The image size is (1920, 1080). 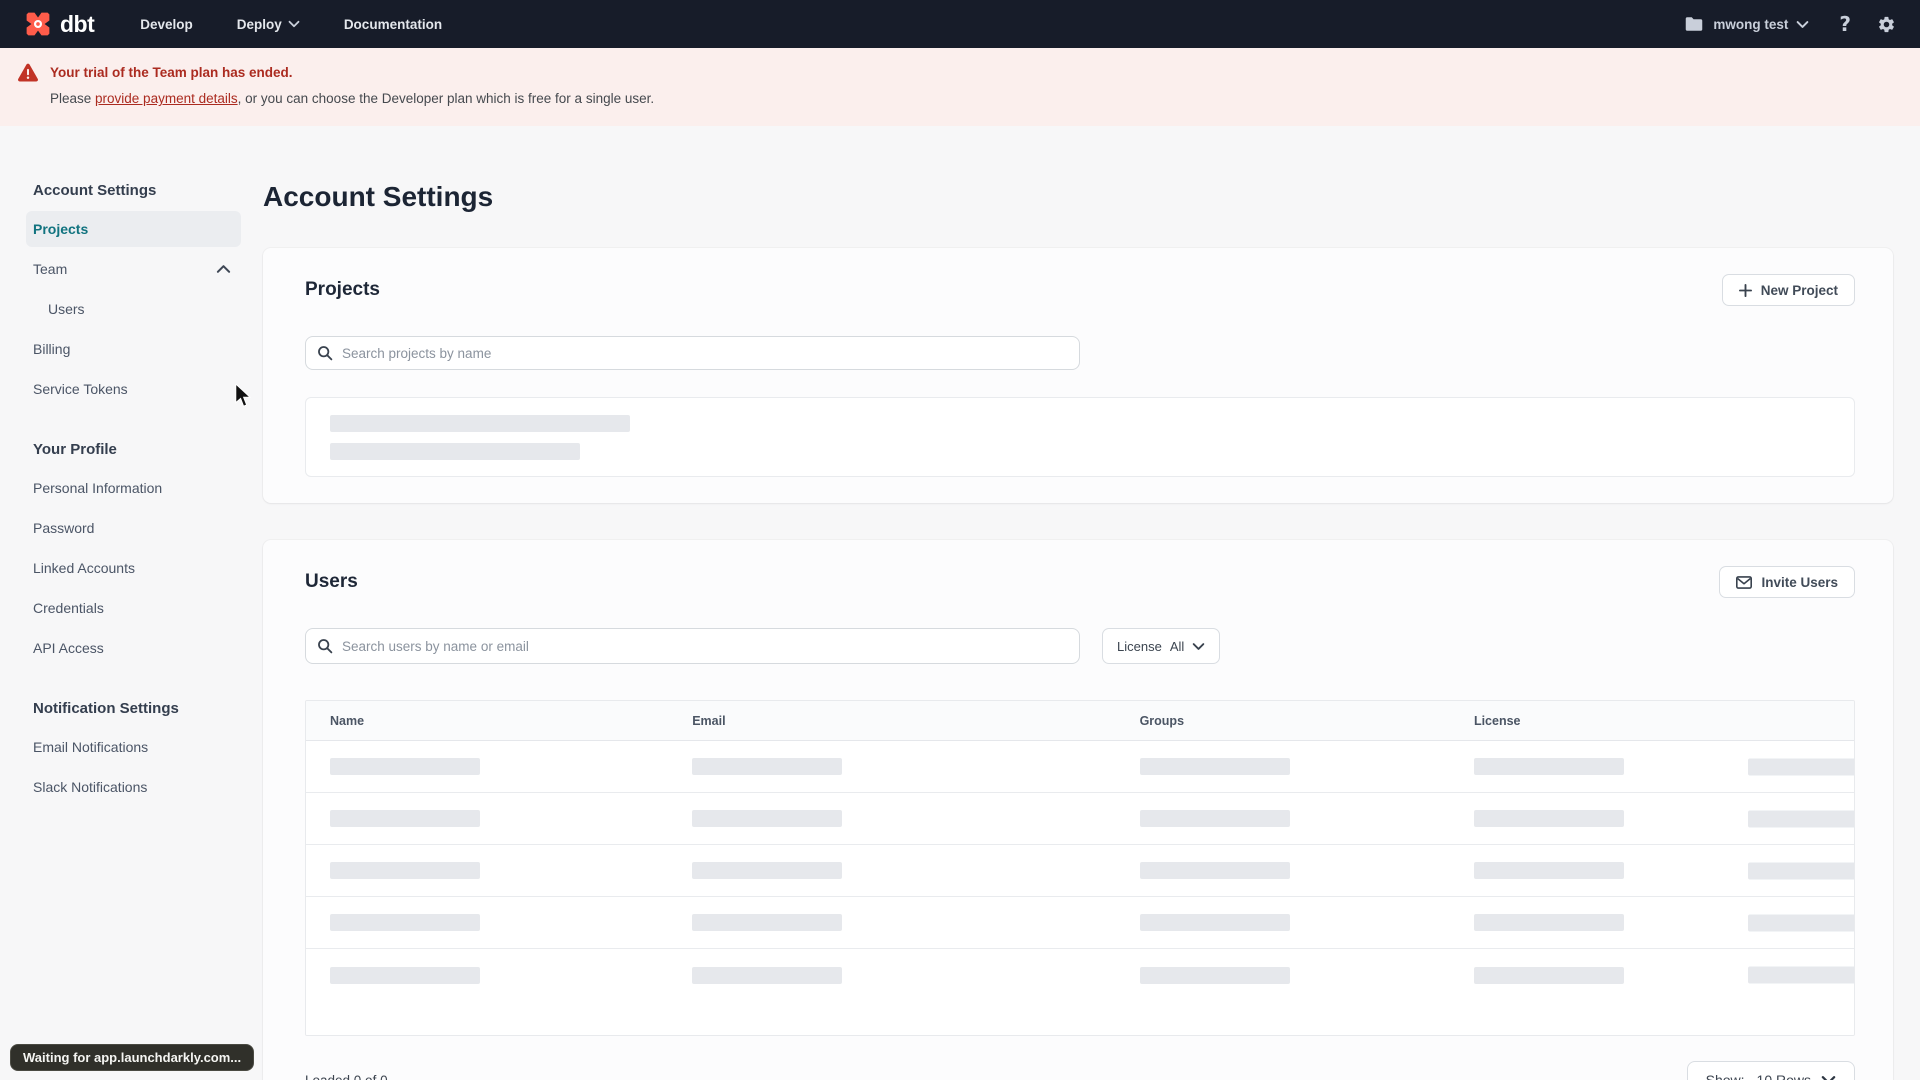 I want to click on table-empty-space, so click(x=1080, y=1018).